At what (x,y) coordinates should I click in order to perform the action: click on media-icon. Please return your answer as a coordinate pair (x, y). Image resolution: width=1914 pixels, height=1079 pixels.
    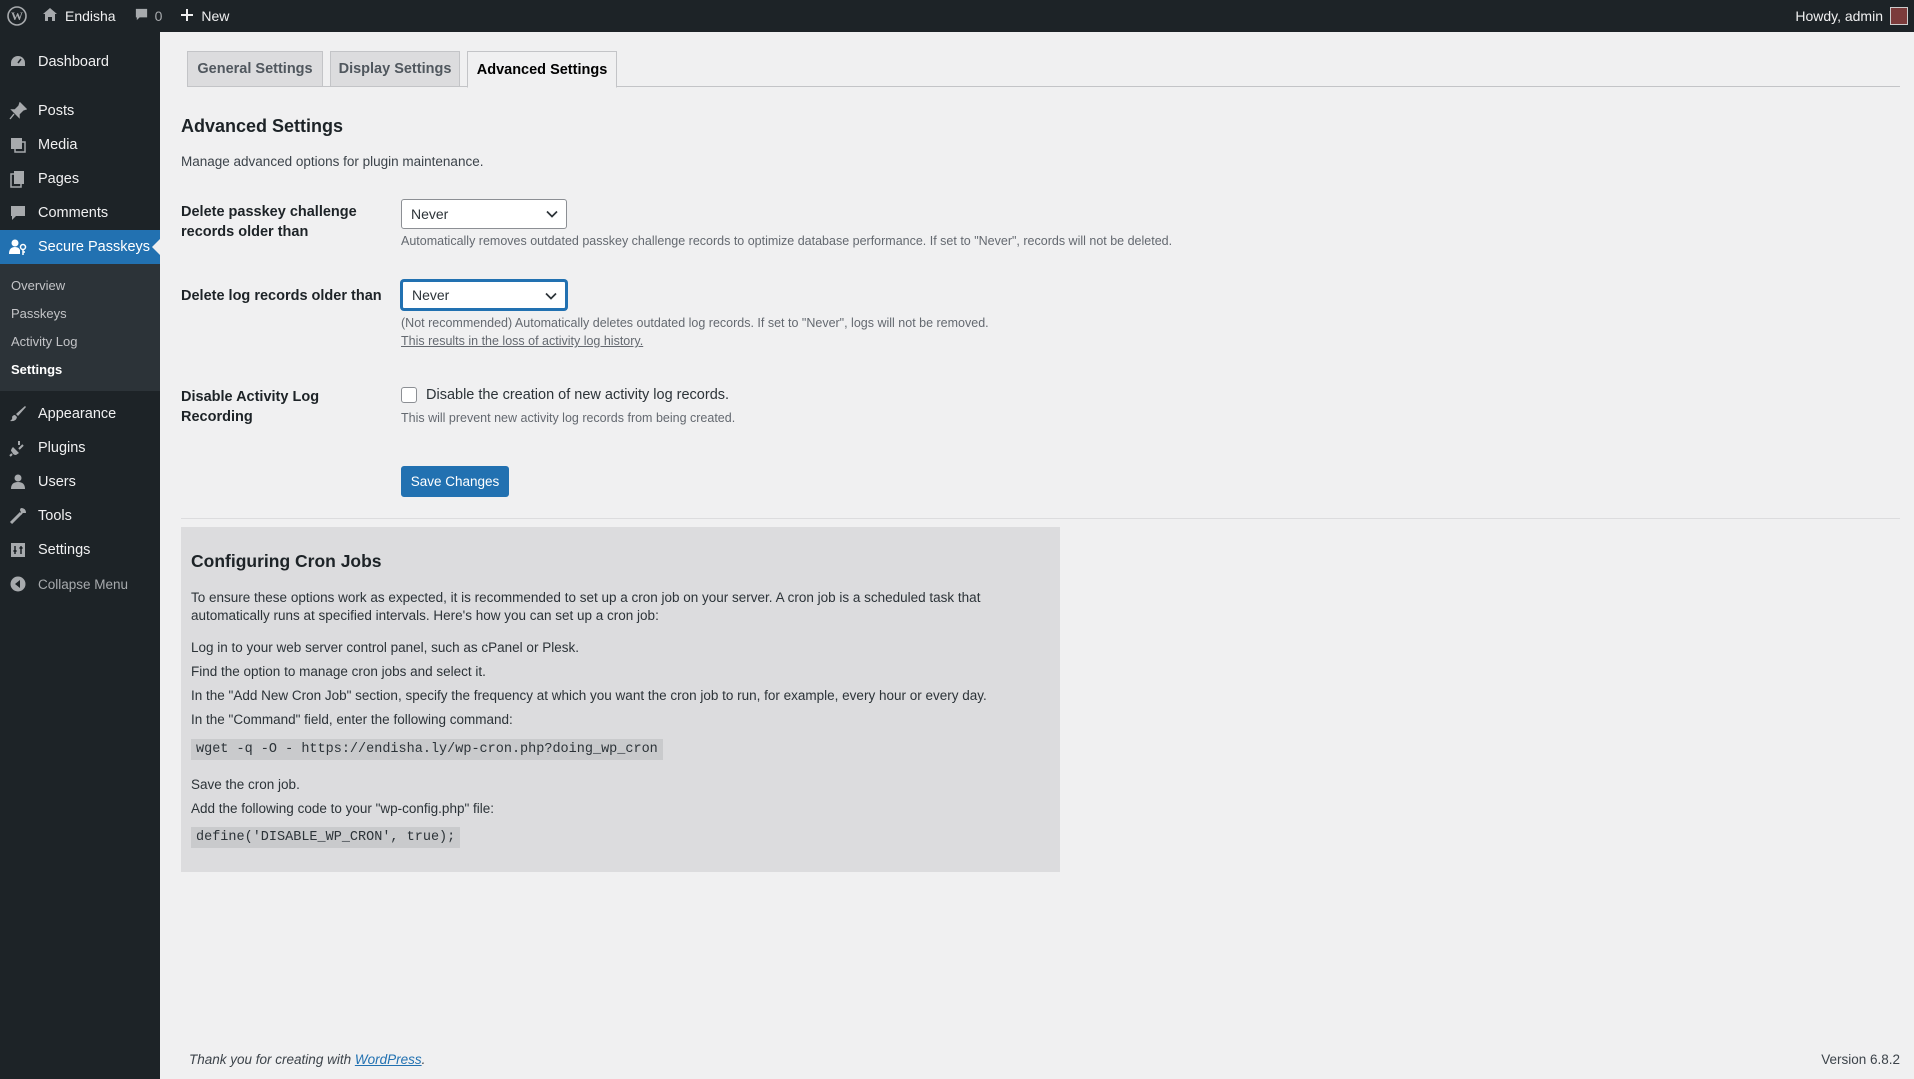
    Looking at the image, I should click on (18, 145).